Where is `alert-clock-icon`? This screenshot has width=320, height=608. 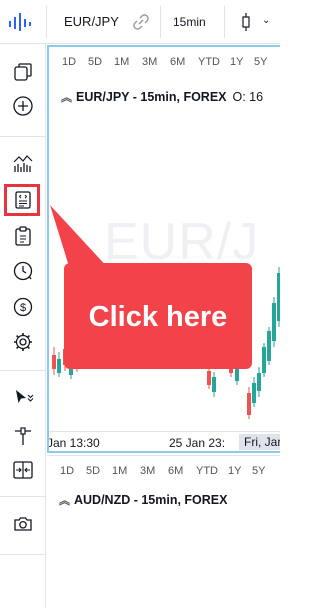
alert-clock-icon is located at coordinates (23, 271).